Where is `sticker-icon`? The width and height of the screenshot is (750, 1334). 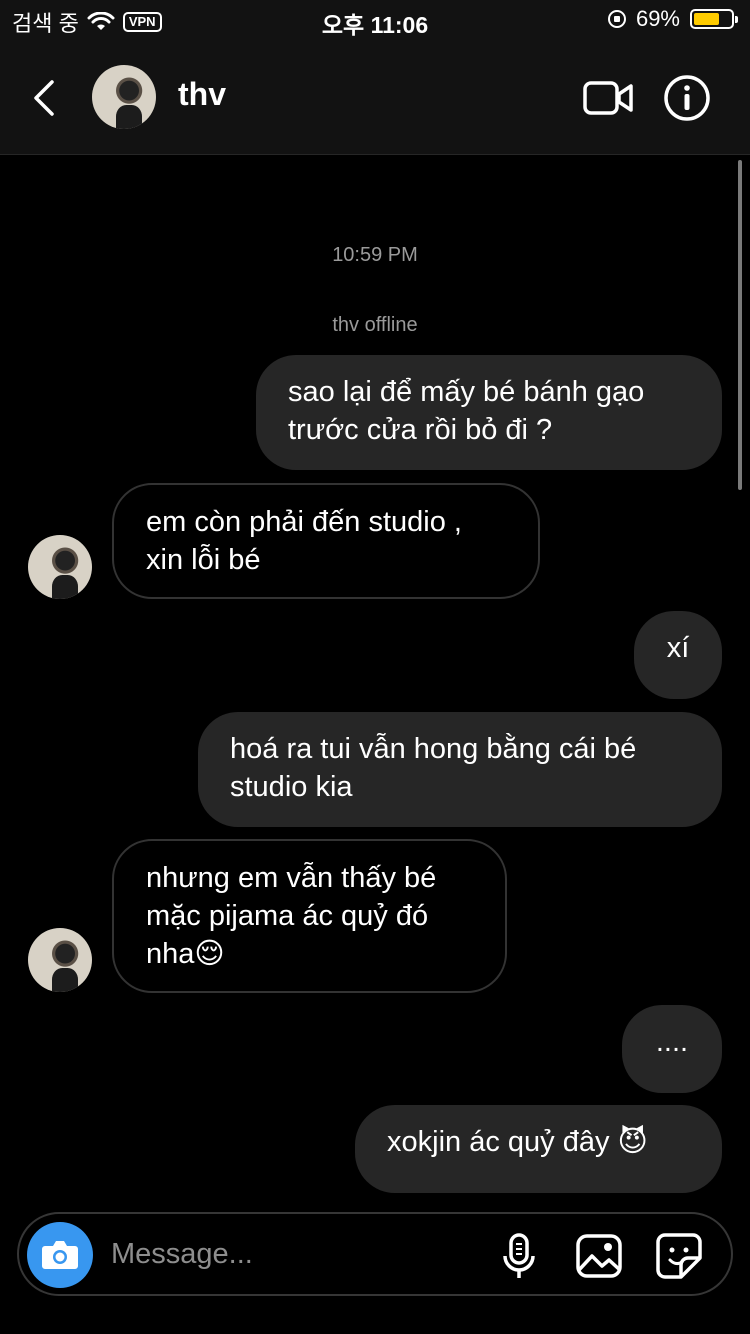
sticker-icon is located at coordinates (679, 1256).